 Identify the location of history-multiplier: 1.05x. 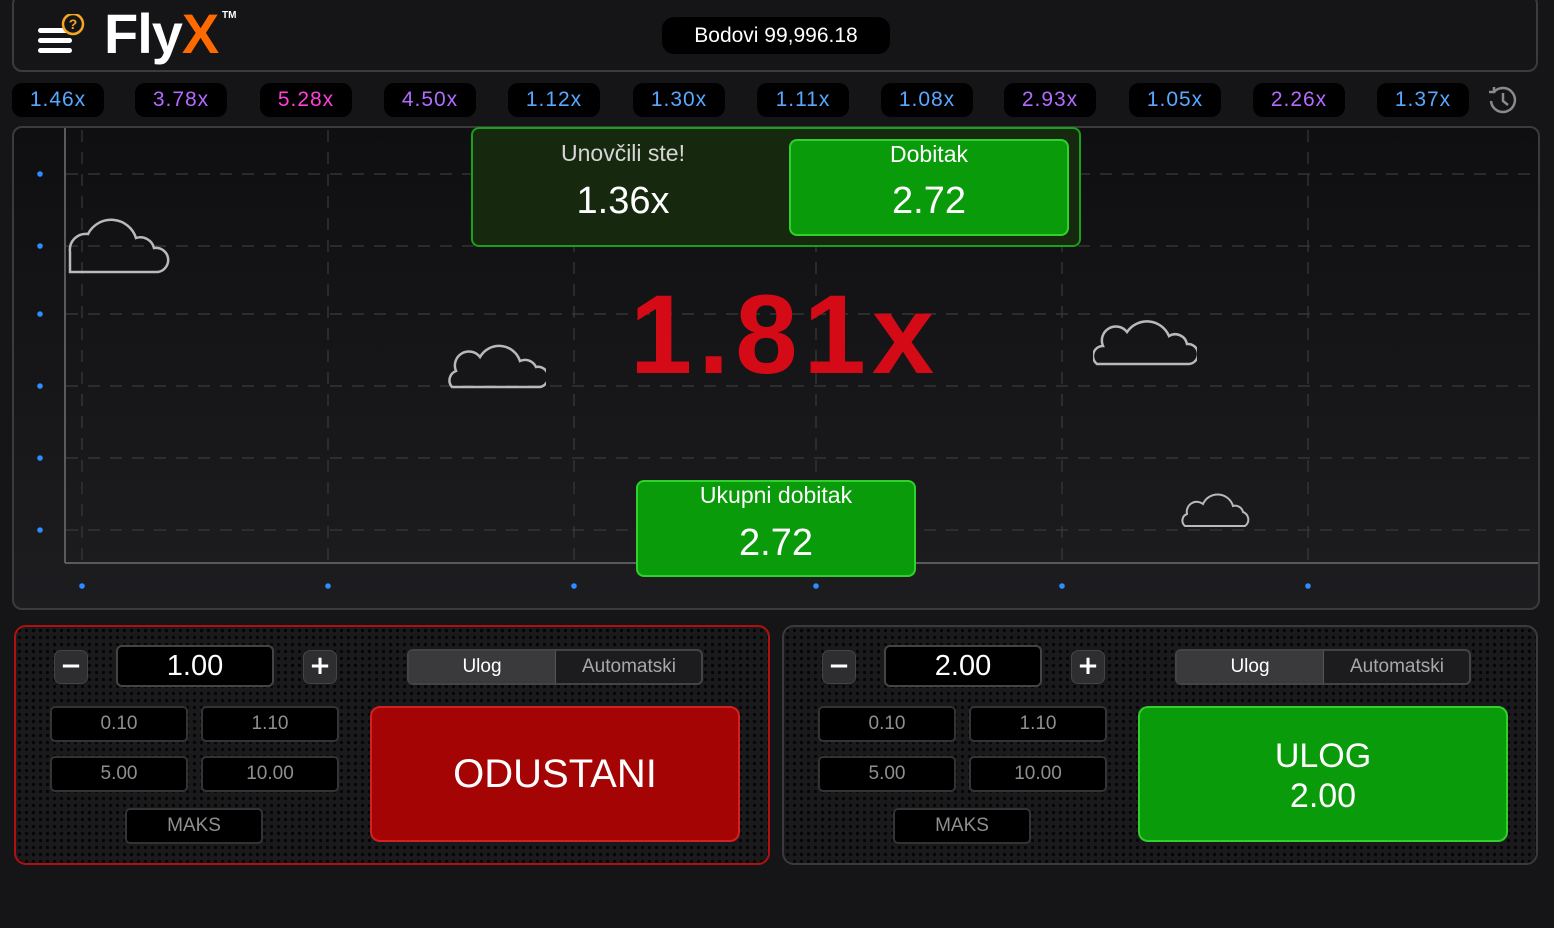
(1175, 100).